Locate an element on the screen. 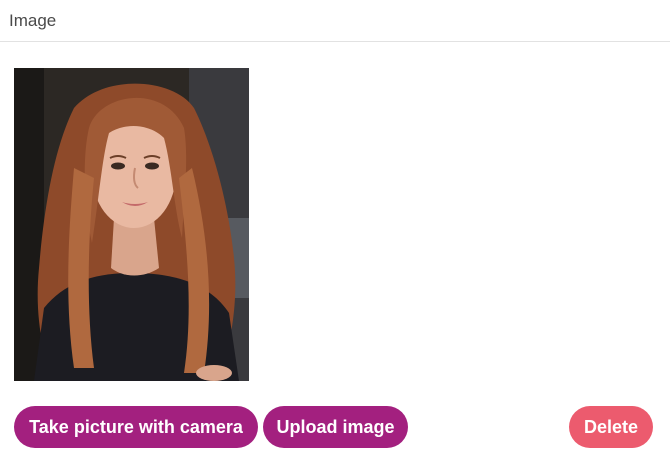  upload-image-button: Upload image is located at coordinates (335, 427).